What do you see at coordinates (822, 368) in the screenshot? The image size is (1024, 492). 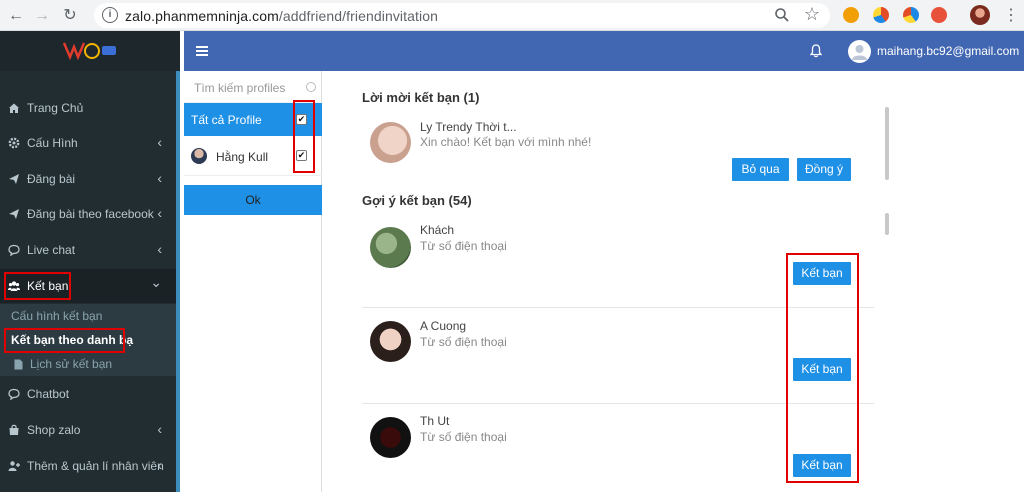 I see `highlight-box-add-buttons` at bounding box center [822, 368].